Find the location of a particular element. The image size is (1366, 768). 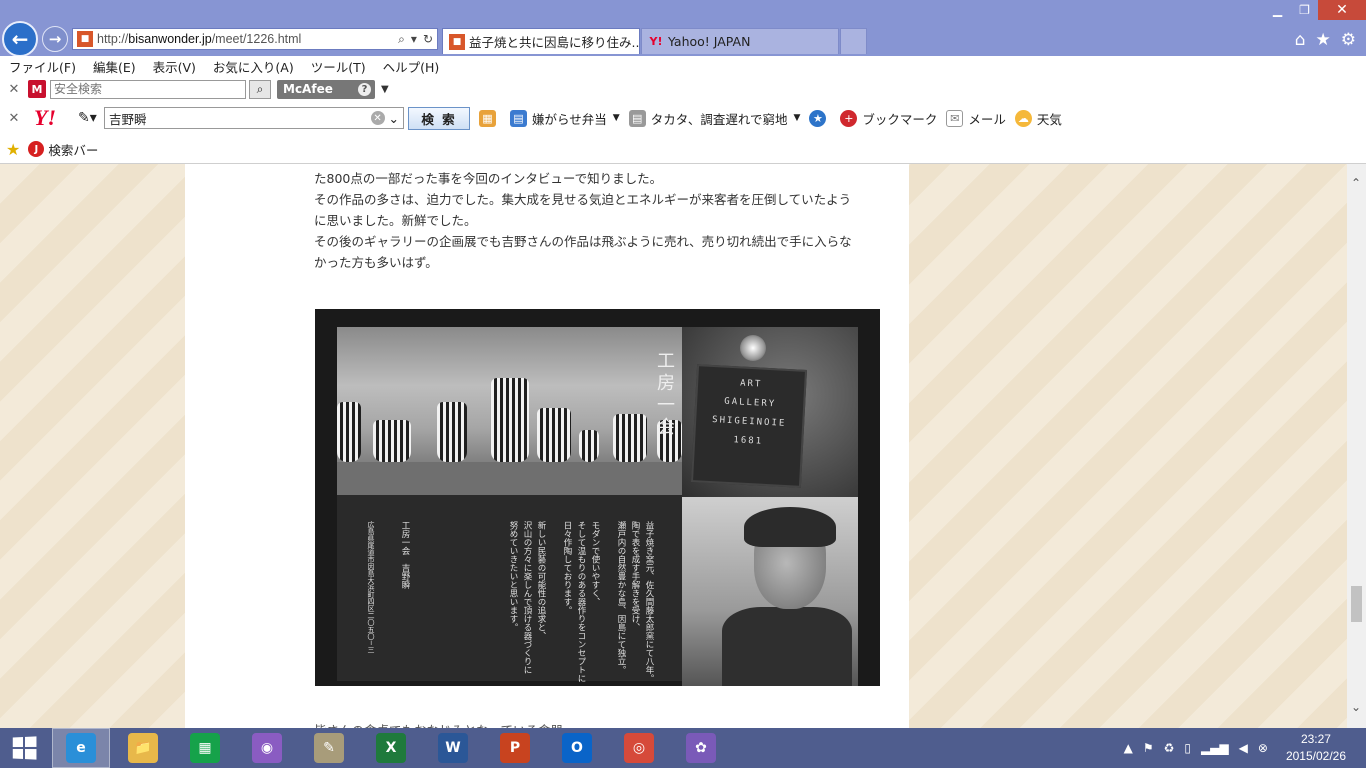

taskbar-file-explorer-button: 📁 is located at coordinates (143, 748).